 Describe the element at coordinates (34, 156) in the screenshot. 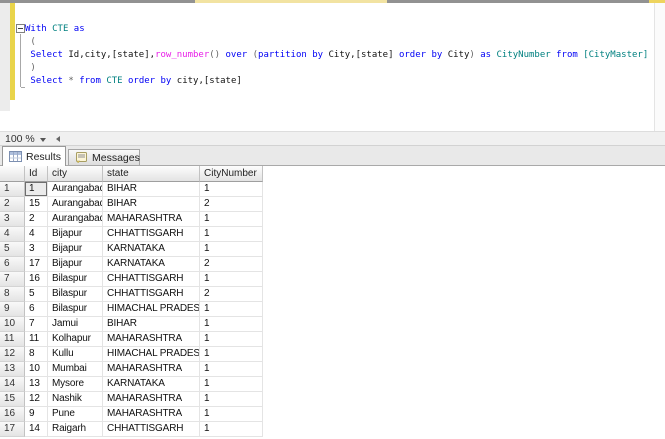

I see `tab-results: Results` at that location.